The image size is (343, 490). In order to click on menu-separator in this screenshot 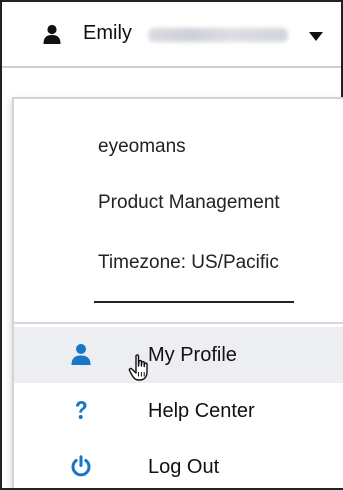, I will do `click(178, 323)`.